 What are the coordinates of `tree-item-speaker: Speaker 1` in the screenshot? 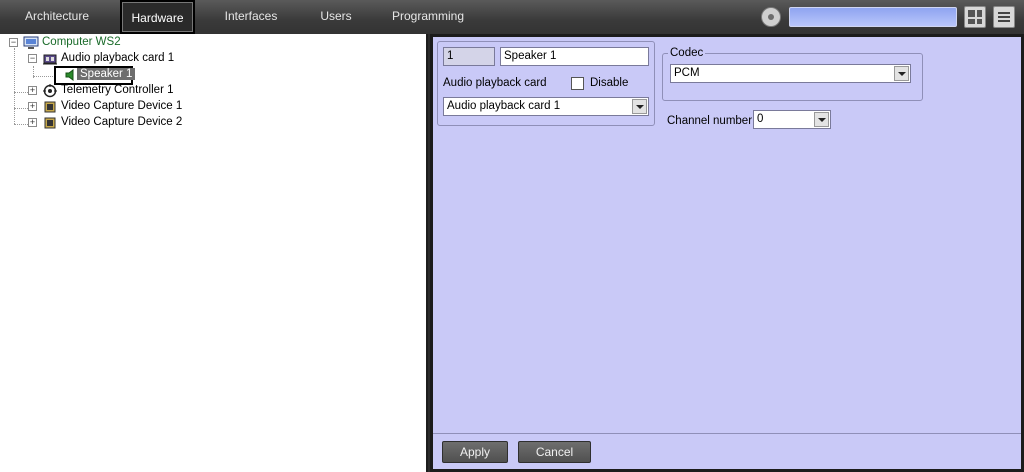 It's located at (106, 74).